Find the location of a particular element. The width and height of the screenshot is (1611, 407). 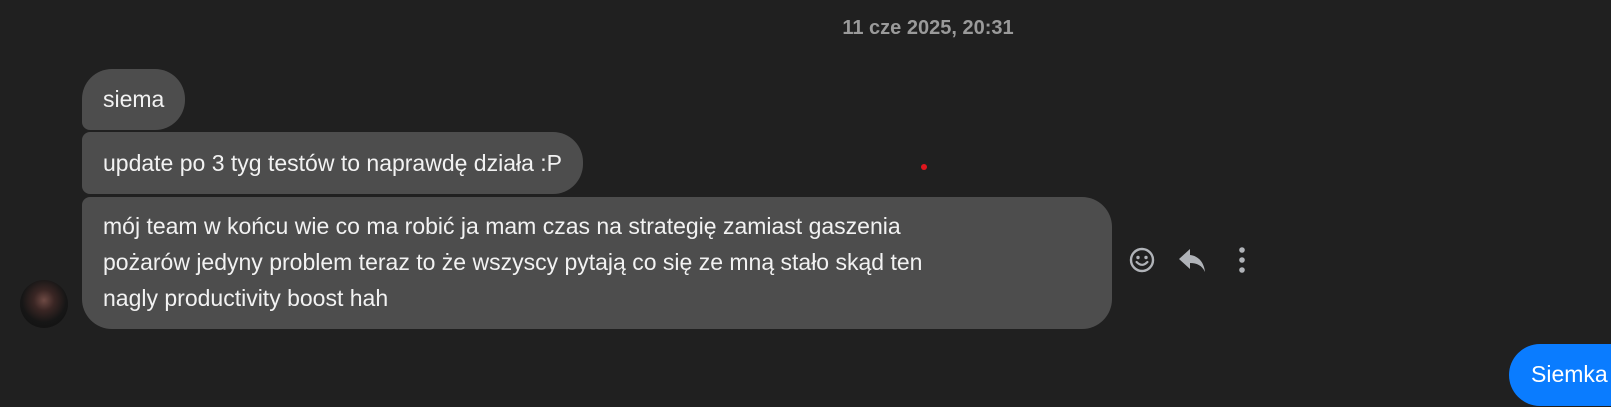

react-button is located at coordinates (1142, 260).